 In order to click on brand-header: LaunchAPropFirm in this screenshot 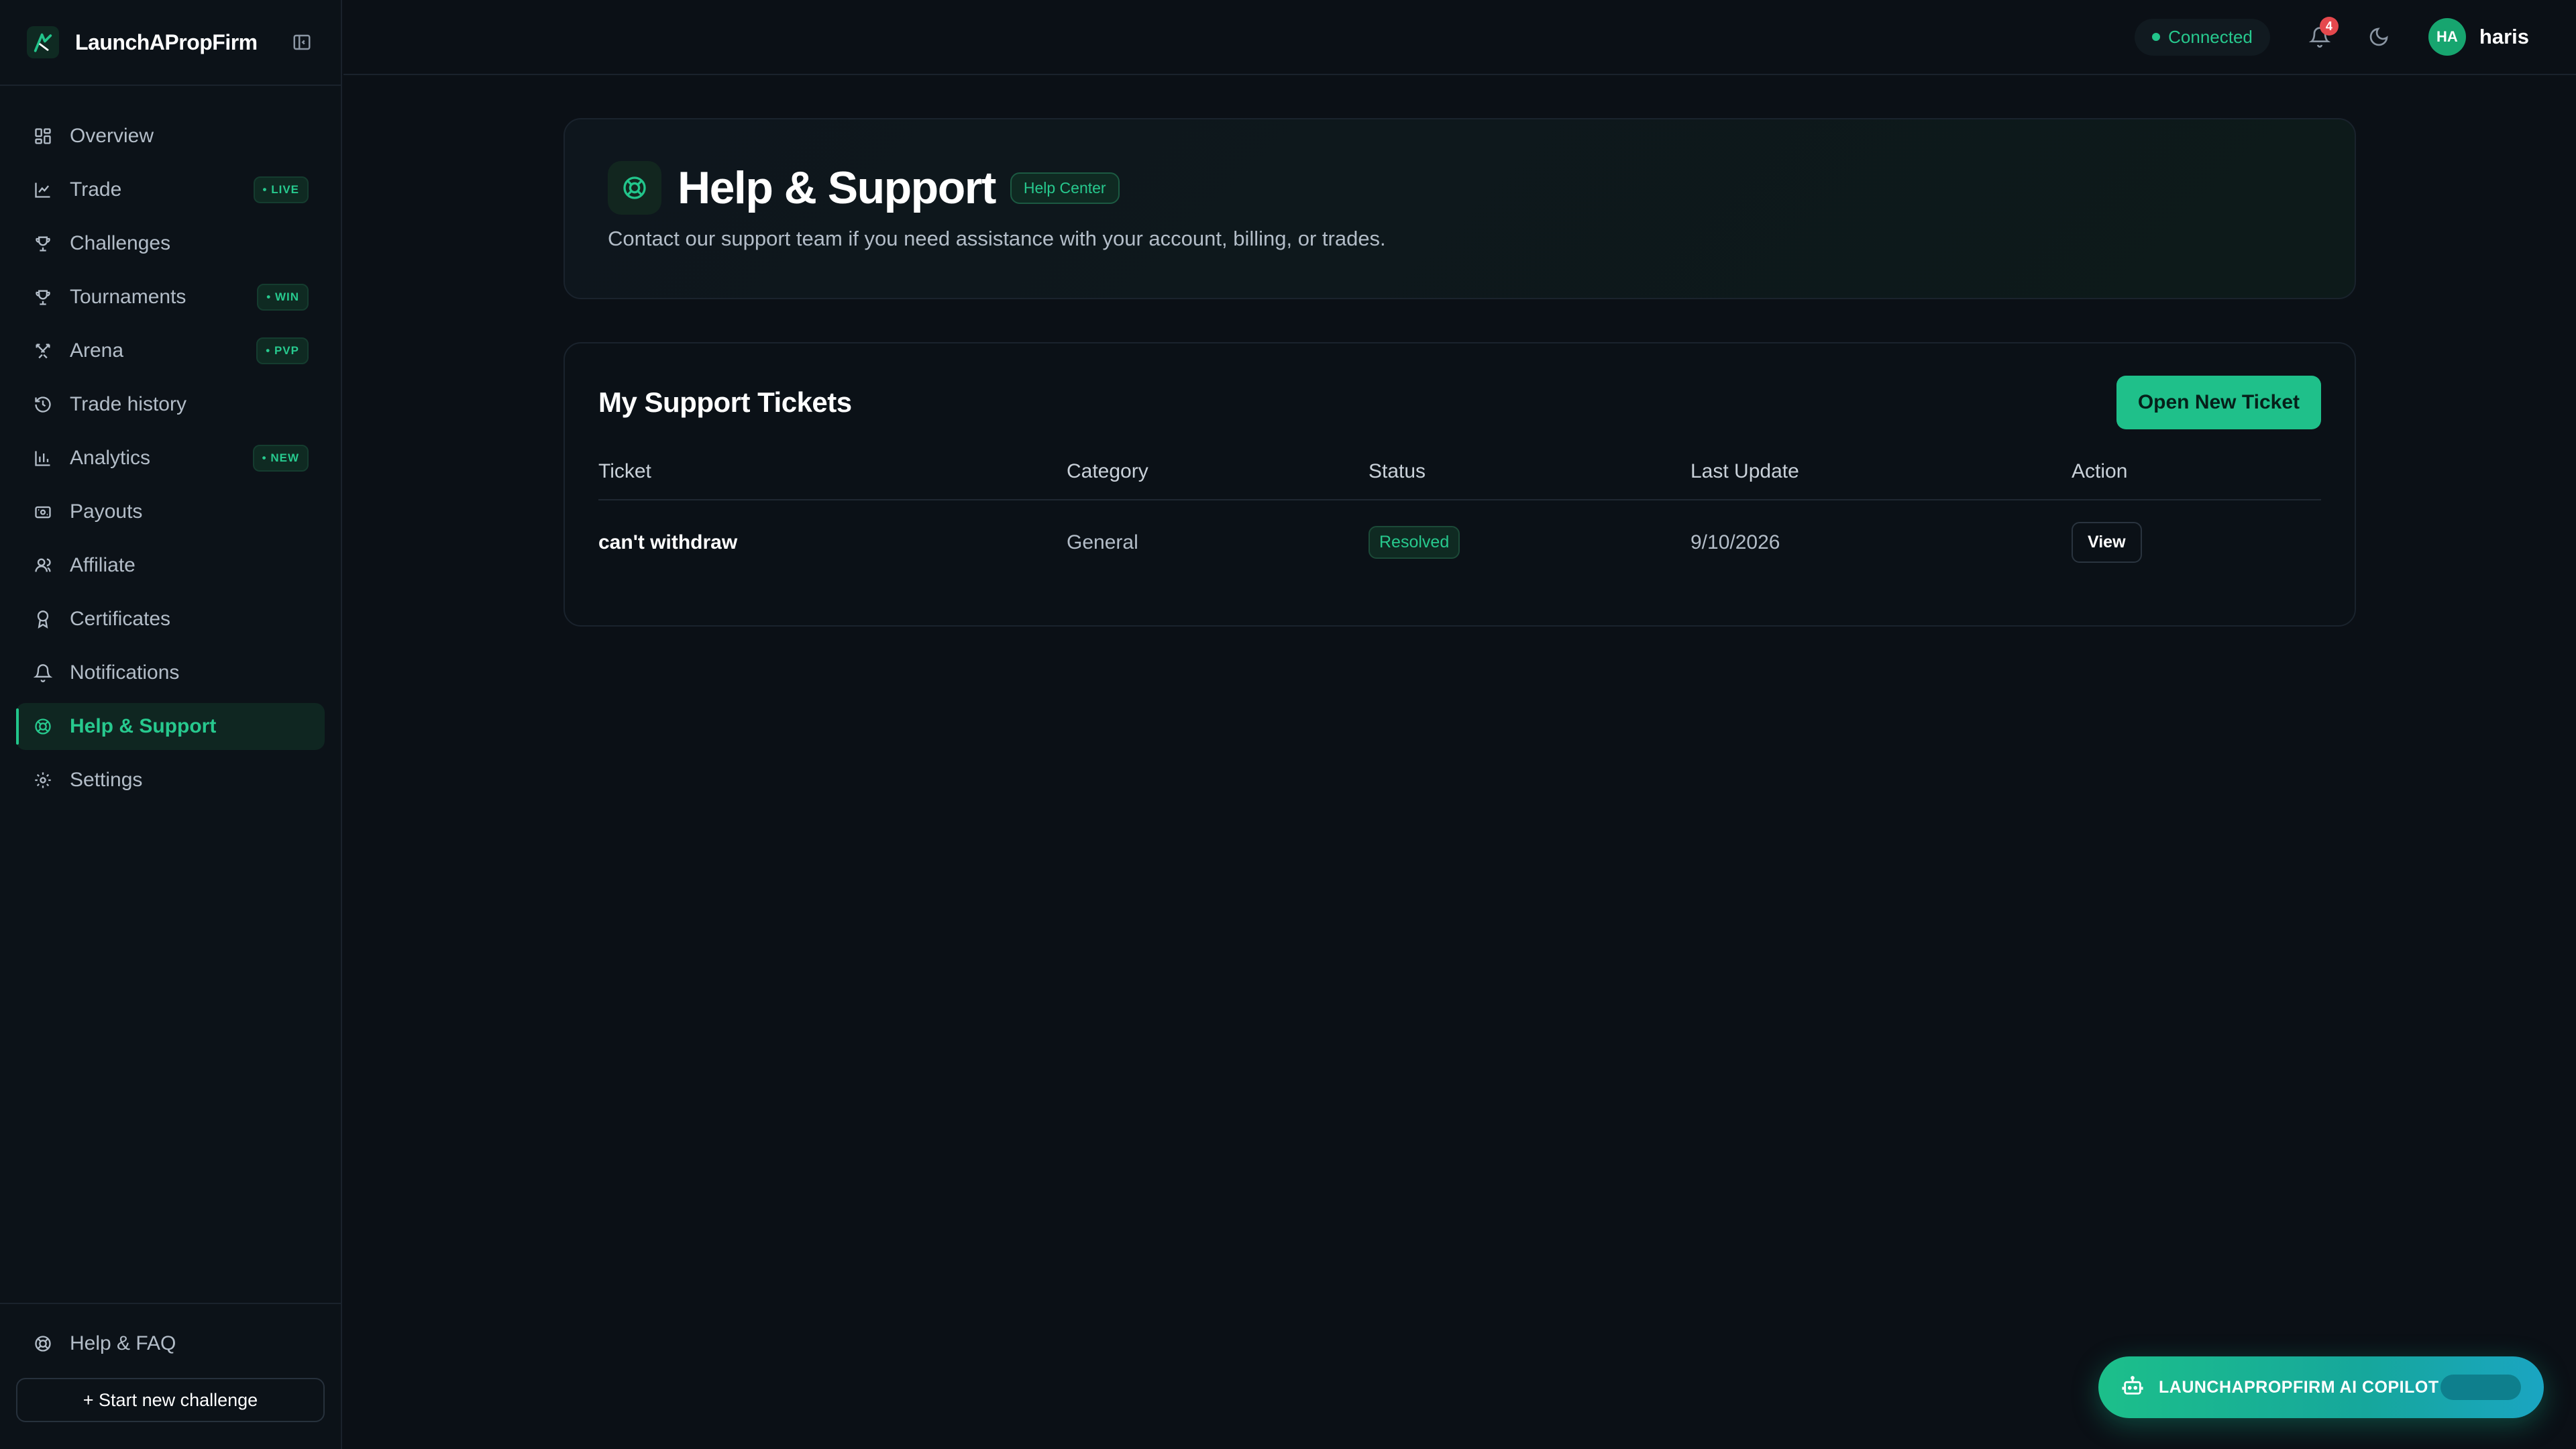, I will do `click(170, 43)`.